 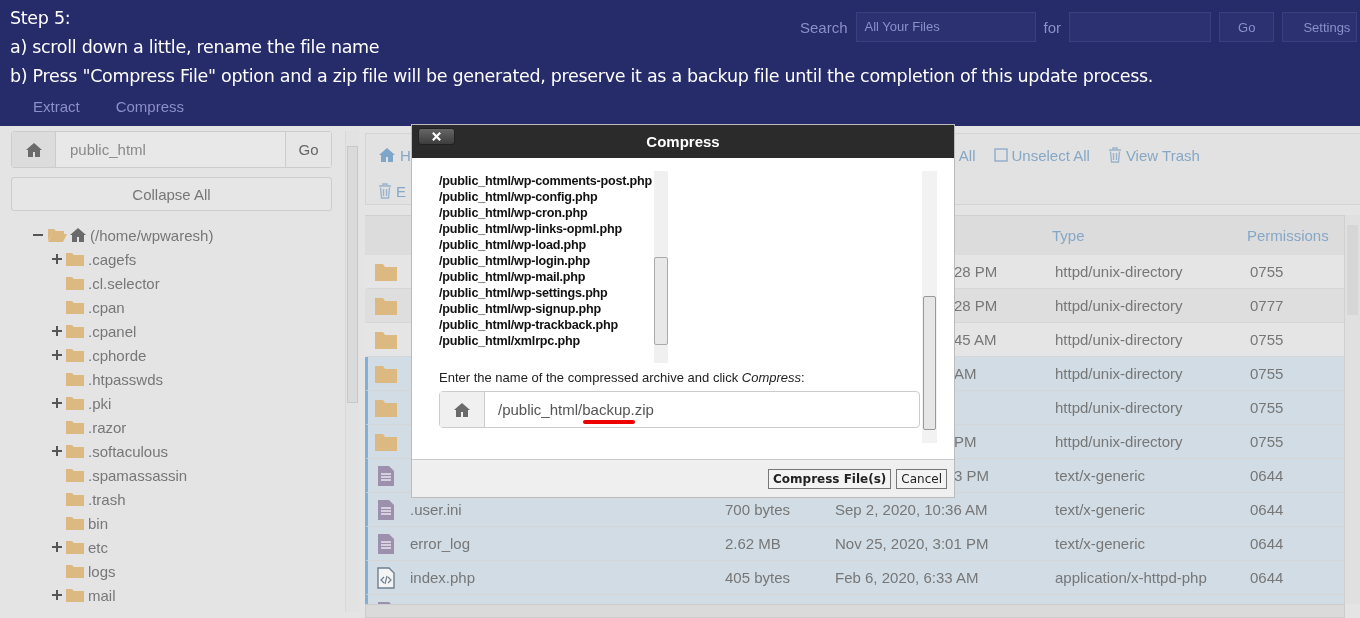 I want to click on table-cell: Nov 25, 2020, 3:01 PM, so click(x=912, y=543).